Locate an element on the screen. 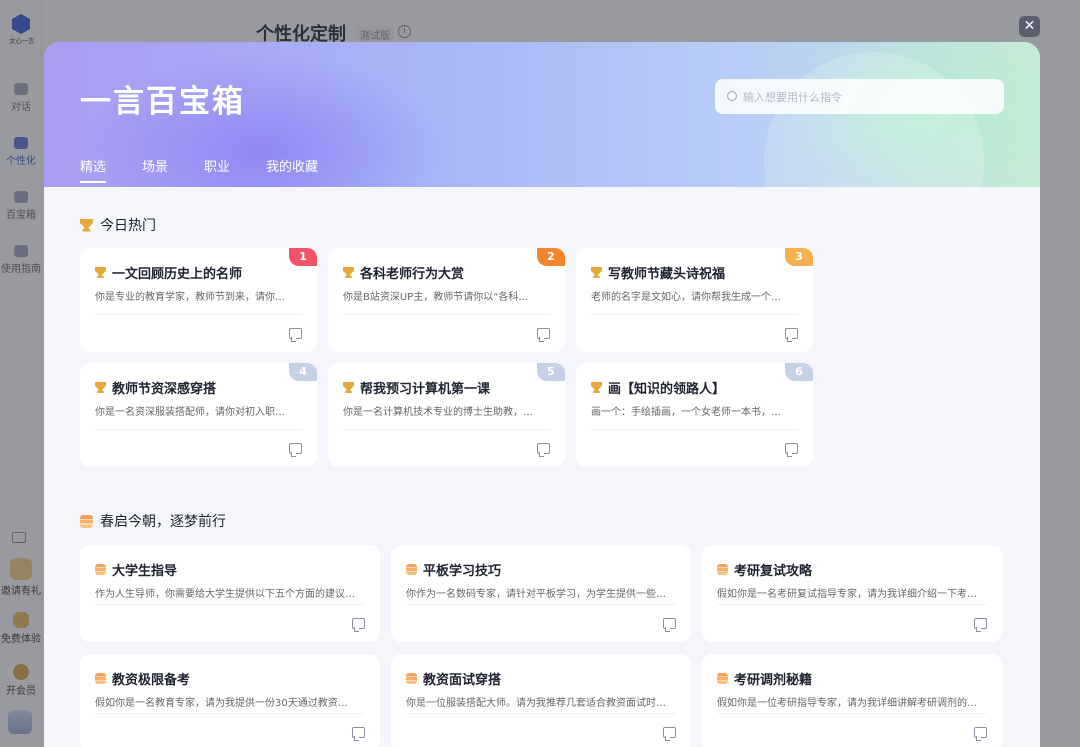  close-button: ✕ is located at coordinates (1029, 26).